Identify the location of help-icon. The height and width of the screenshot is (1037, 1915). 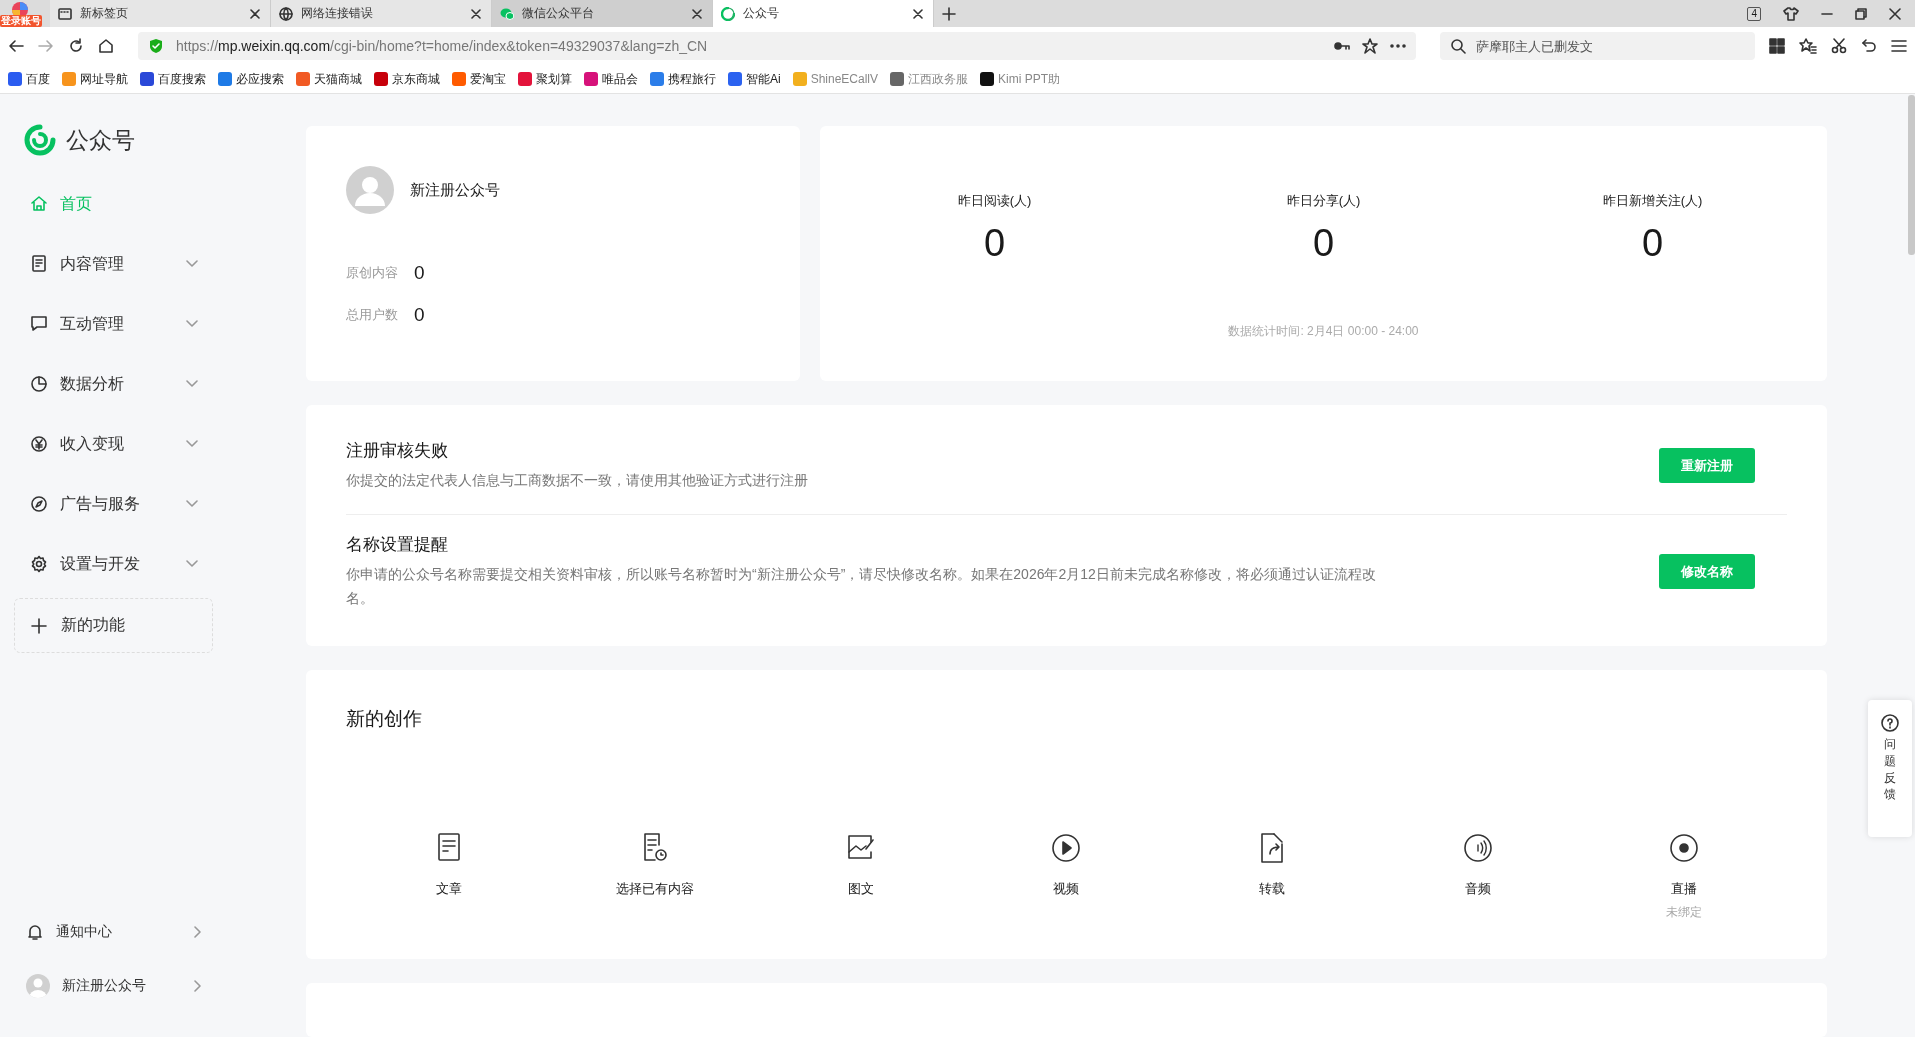
(1890, 723).